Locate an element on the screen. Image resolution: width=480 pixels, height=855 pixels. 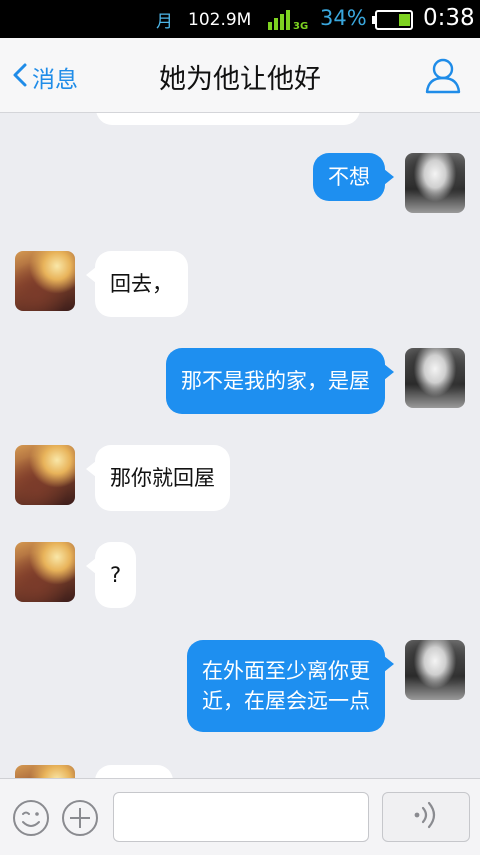
message-text: 那不是我的家，是屋 is located at coordinates (275, 381).